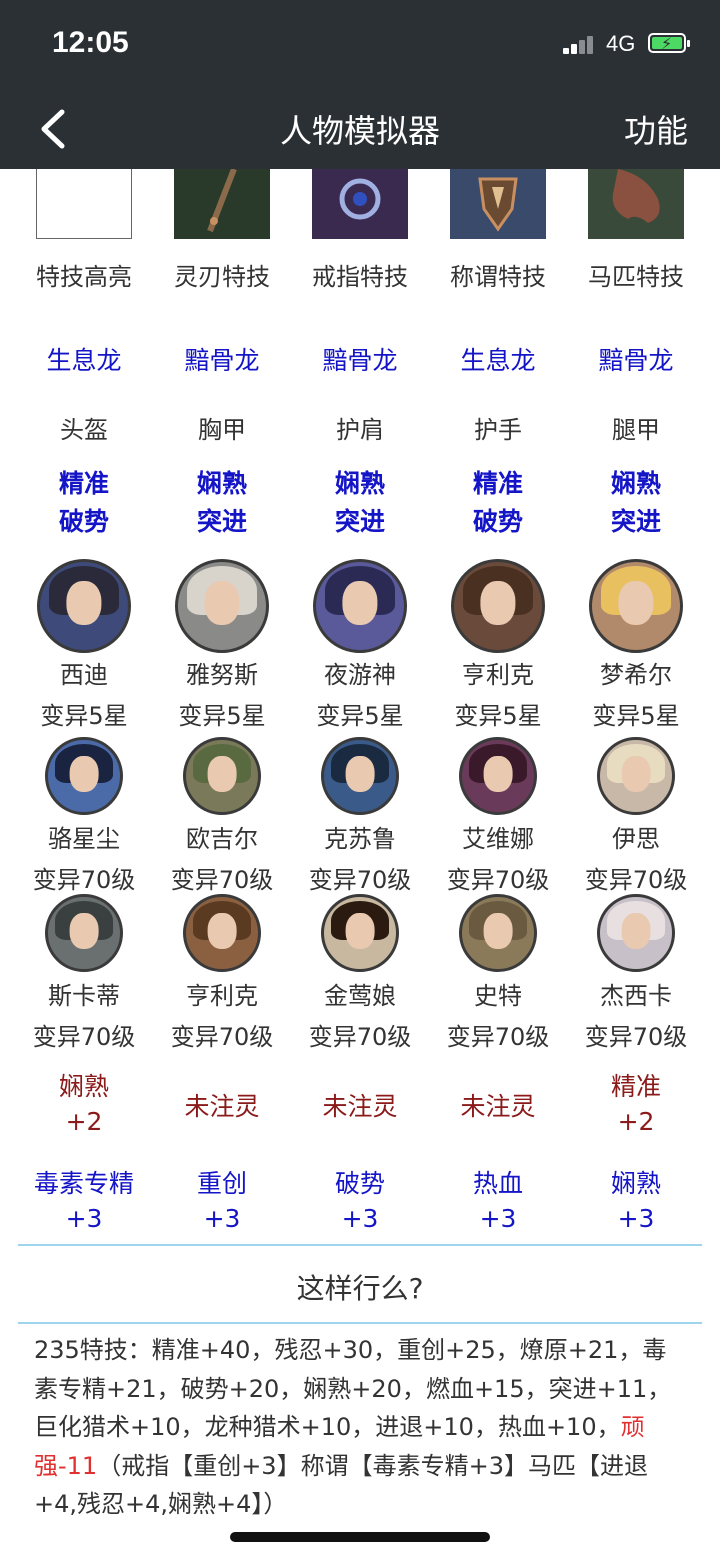 The width and height of the screenshot is (720, 1559). What do you see at coordinates (636, 816) in the screenshot?
I see `hero-card: 伊思 变异70级` at bounding box center [636, 816].